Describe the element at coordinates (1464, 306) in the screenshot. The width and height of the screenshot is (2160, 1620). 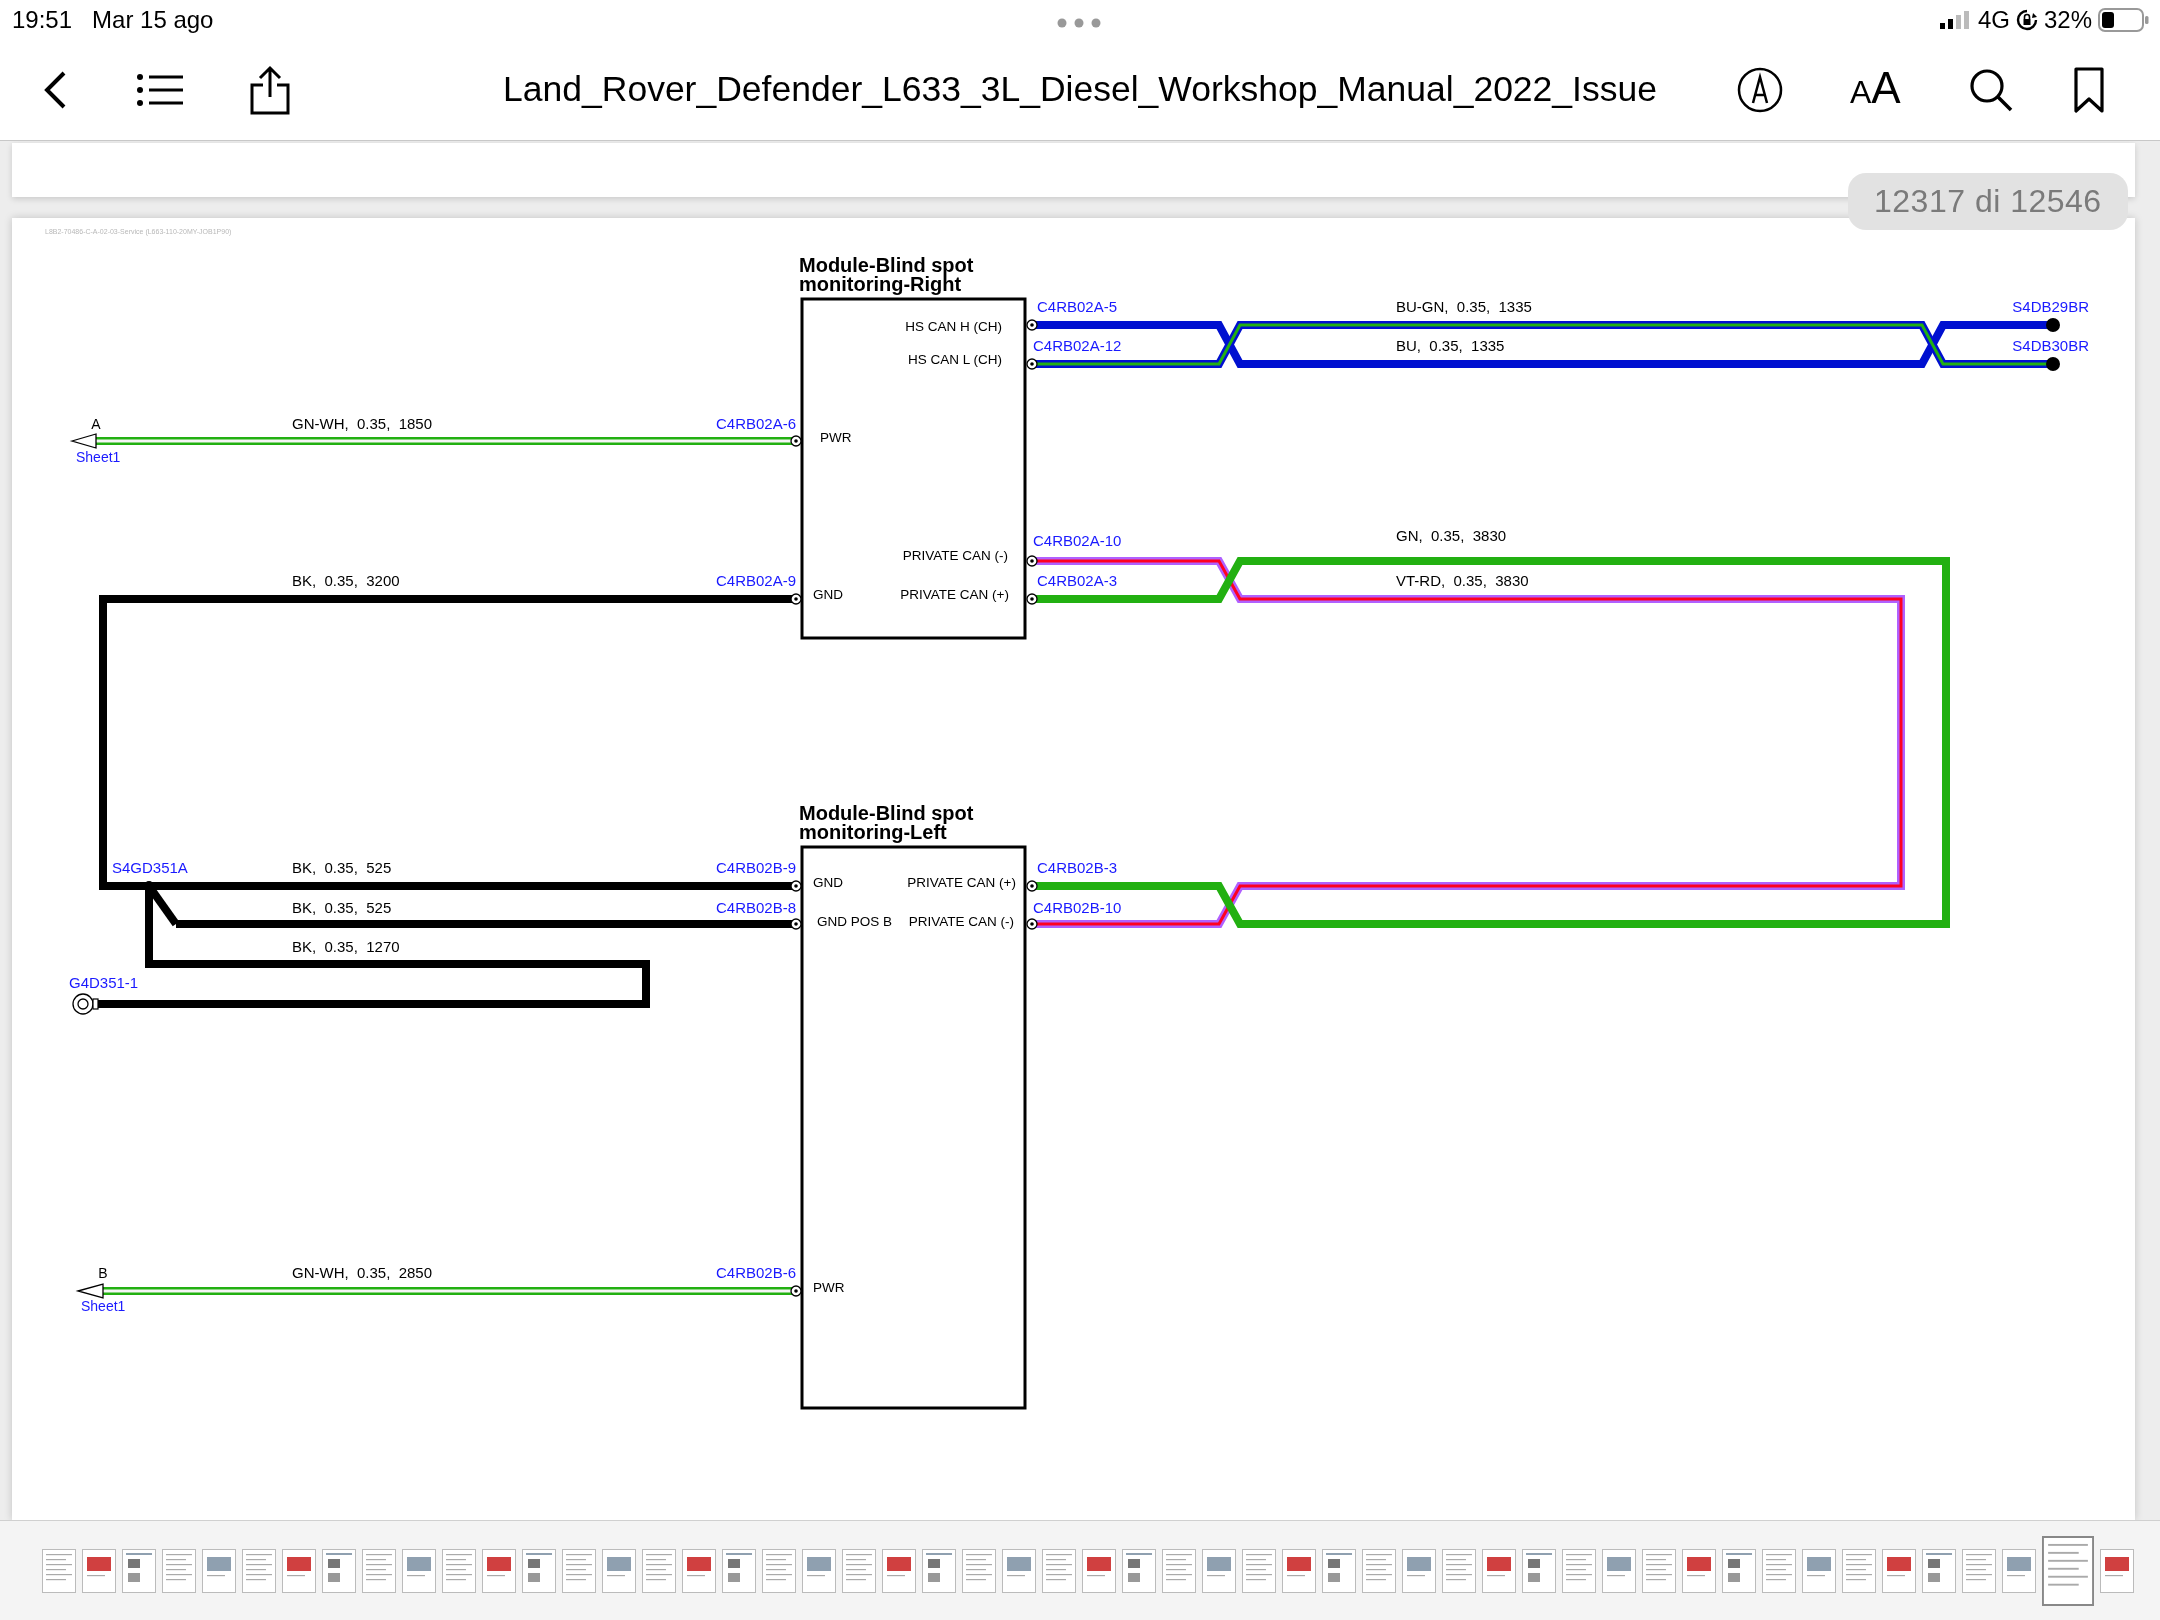
I see `wire-label: BU-GN, 0.35, 1335` at that location.